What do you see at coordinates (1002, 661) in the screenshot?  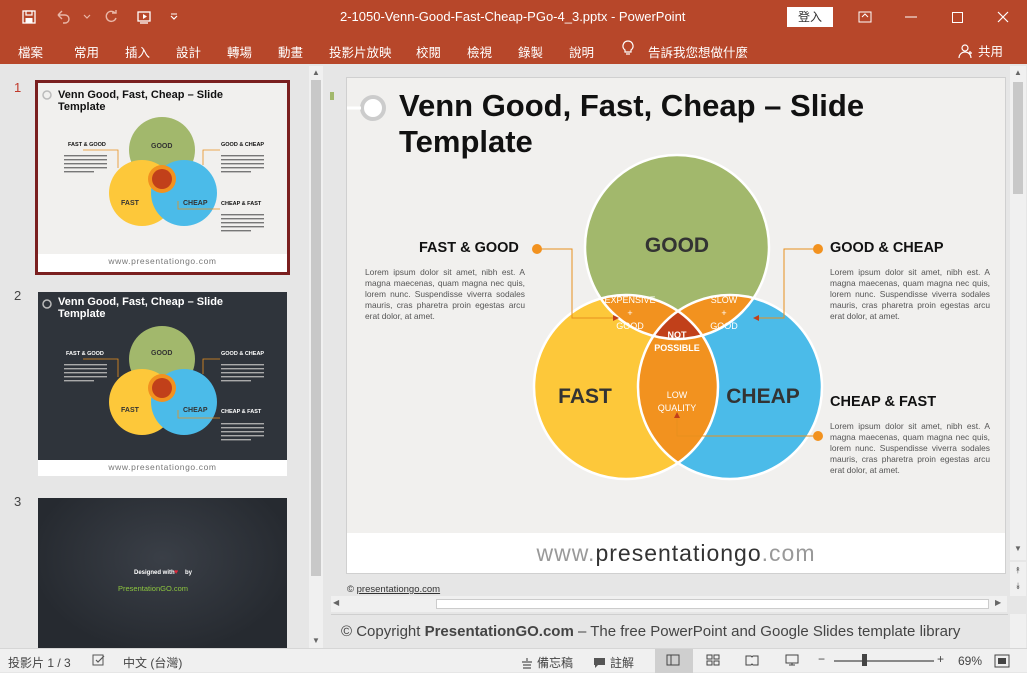 I see `fit-to-window-icon` at bounding box center [1002, 661].